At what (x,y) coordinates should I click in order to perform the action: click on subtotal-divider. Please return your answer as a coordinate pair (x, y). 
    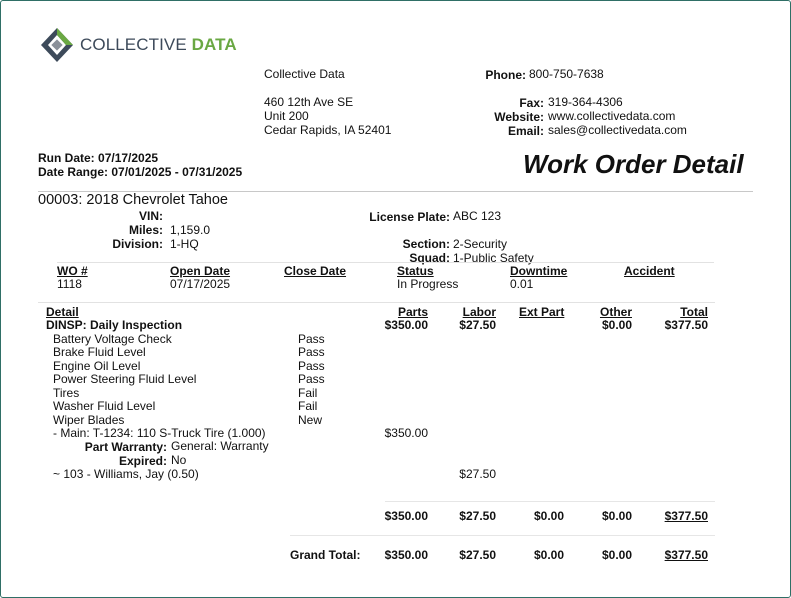
    Looking at the image, I should click on (550, 501).